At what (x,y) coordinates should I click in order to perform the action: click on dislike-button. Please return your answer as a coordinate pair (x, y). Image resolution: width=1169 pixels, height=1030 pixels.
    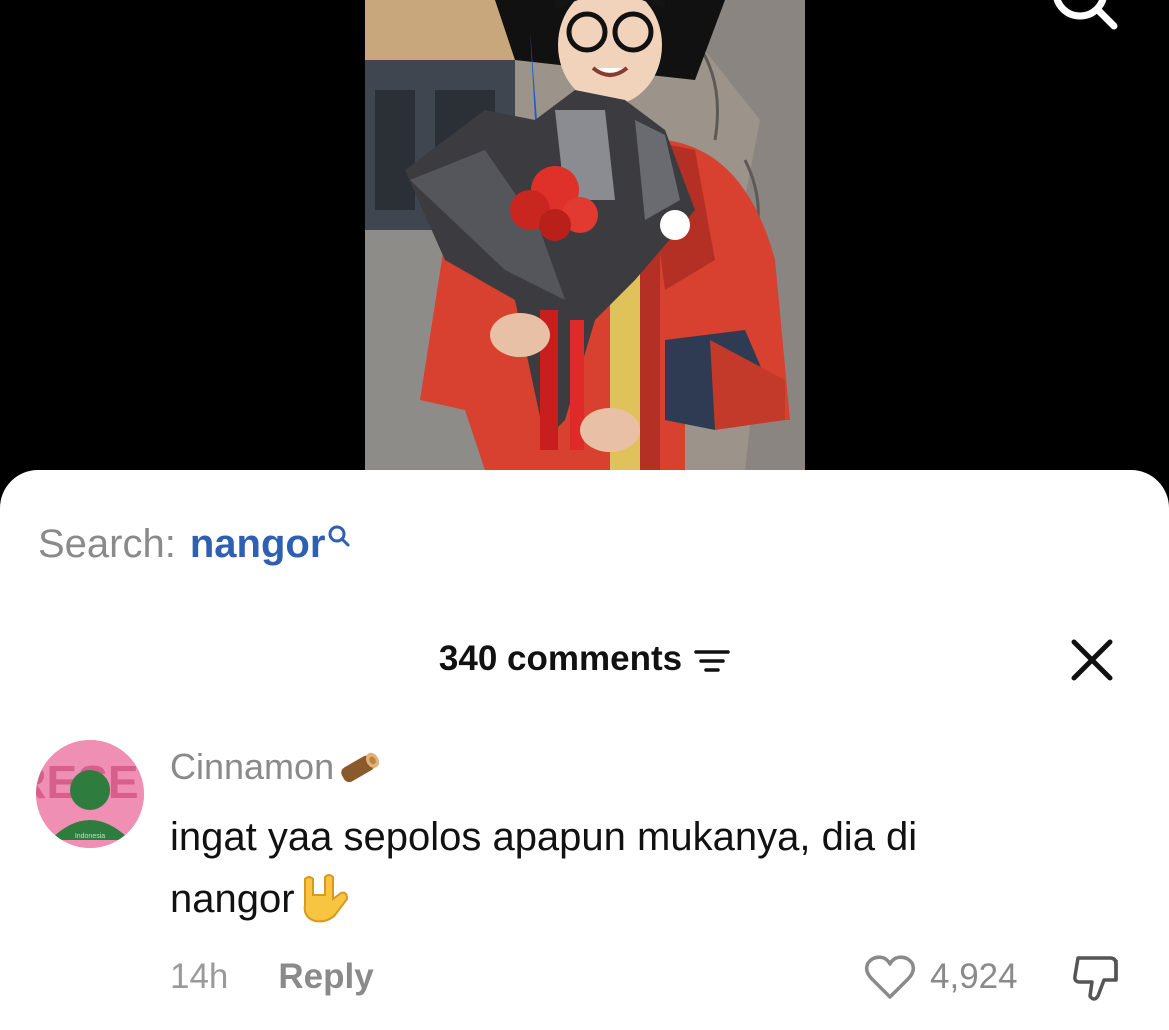
    Looking at the image, I should click on (1098, 978).